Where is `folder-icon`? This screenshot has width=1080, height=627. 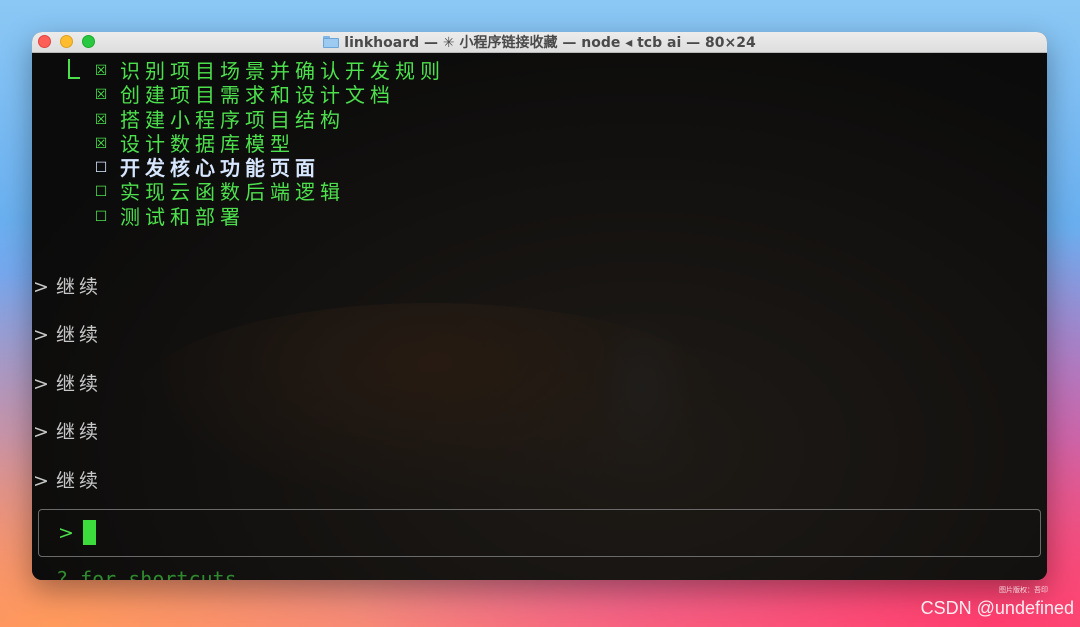
folder-icon is located at coordinates (331, 42).